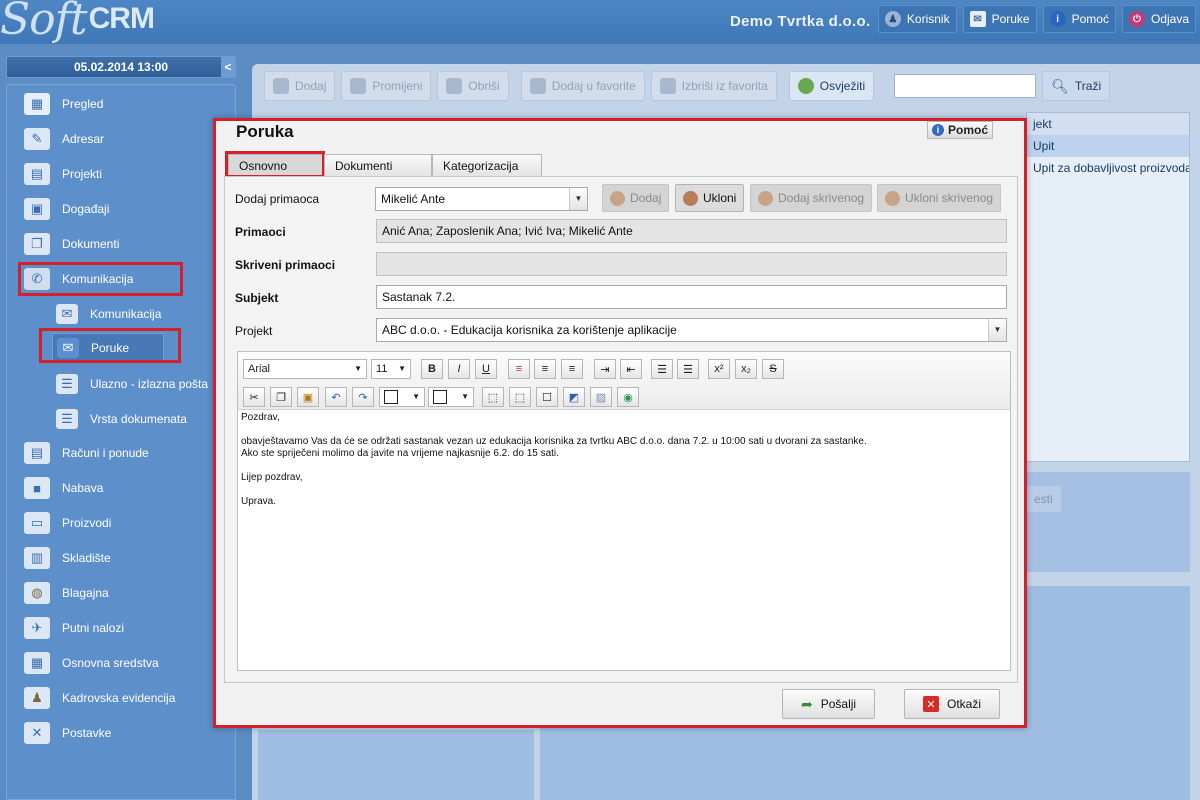 The height and width of the screenshot is (800, 1200). I want to click on underline-button: U, so click(486, 369).